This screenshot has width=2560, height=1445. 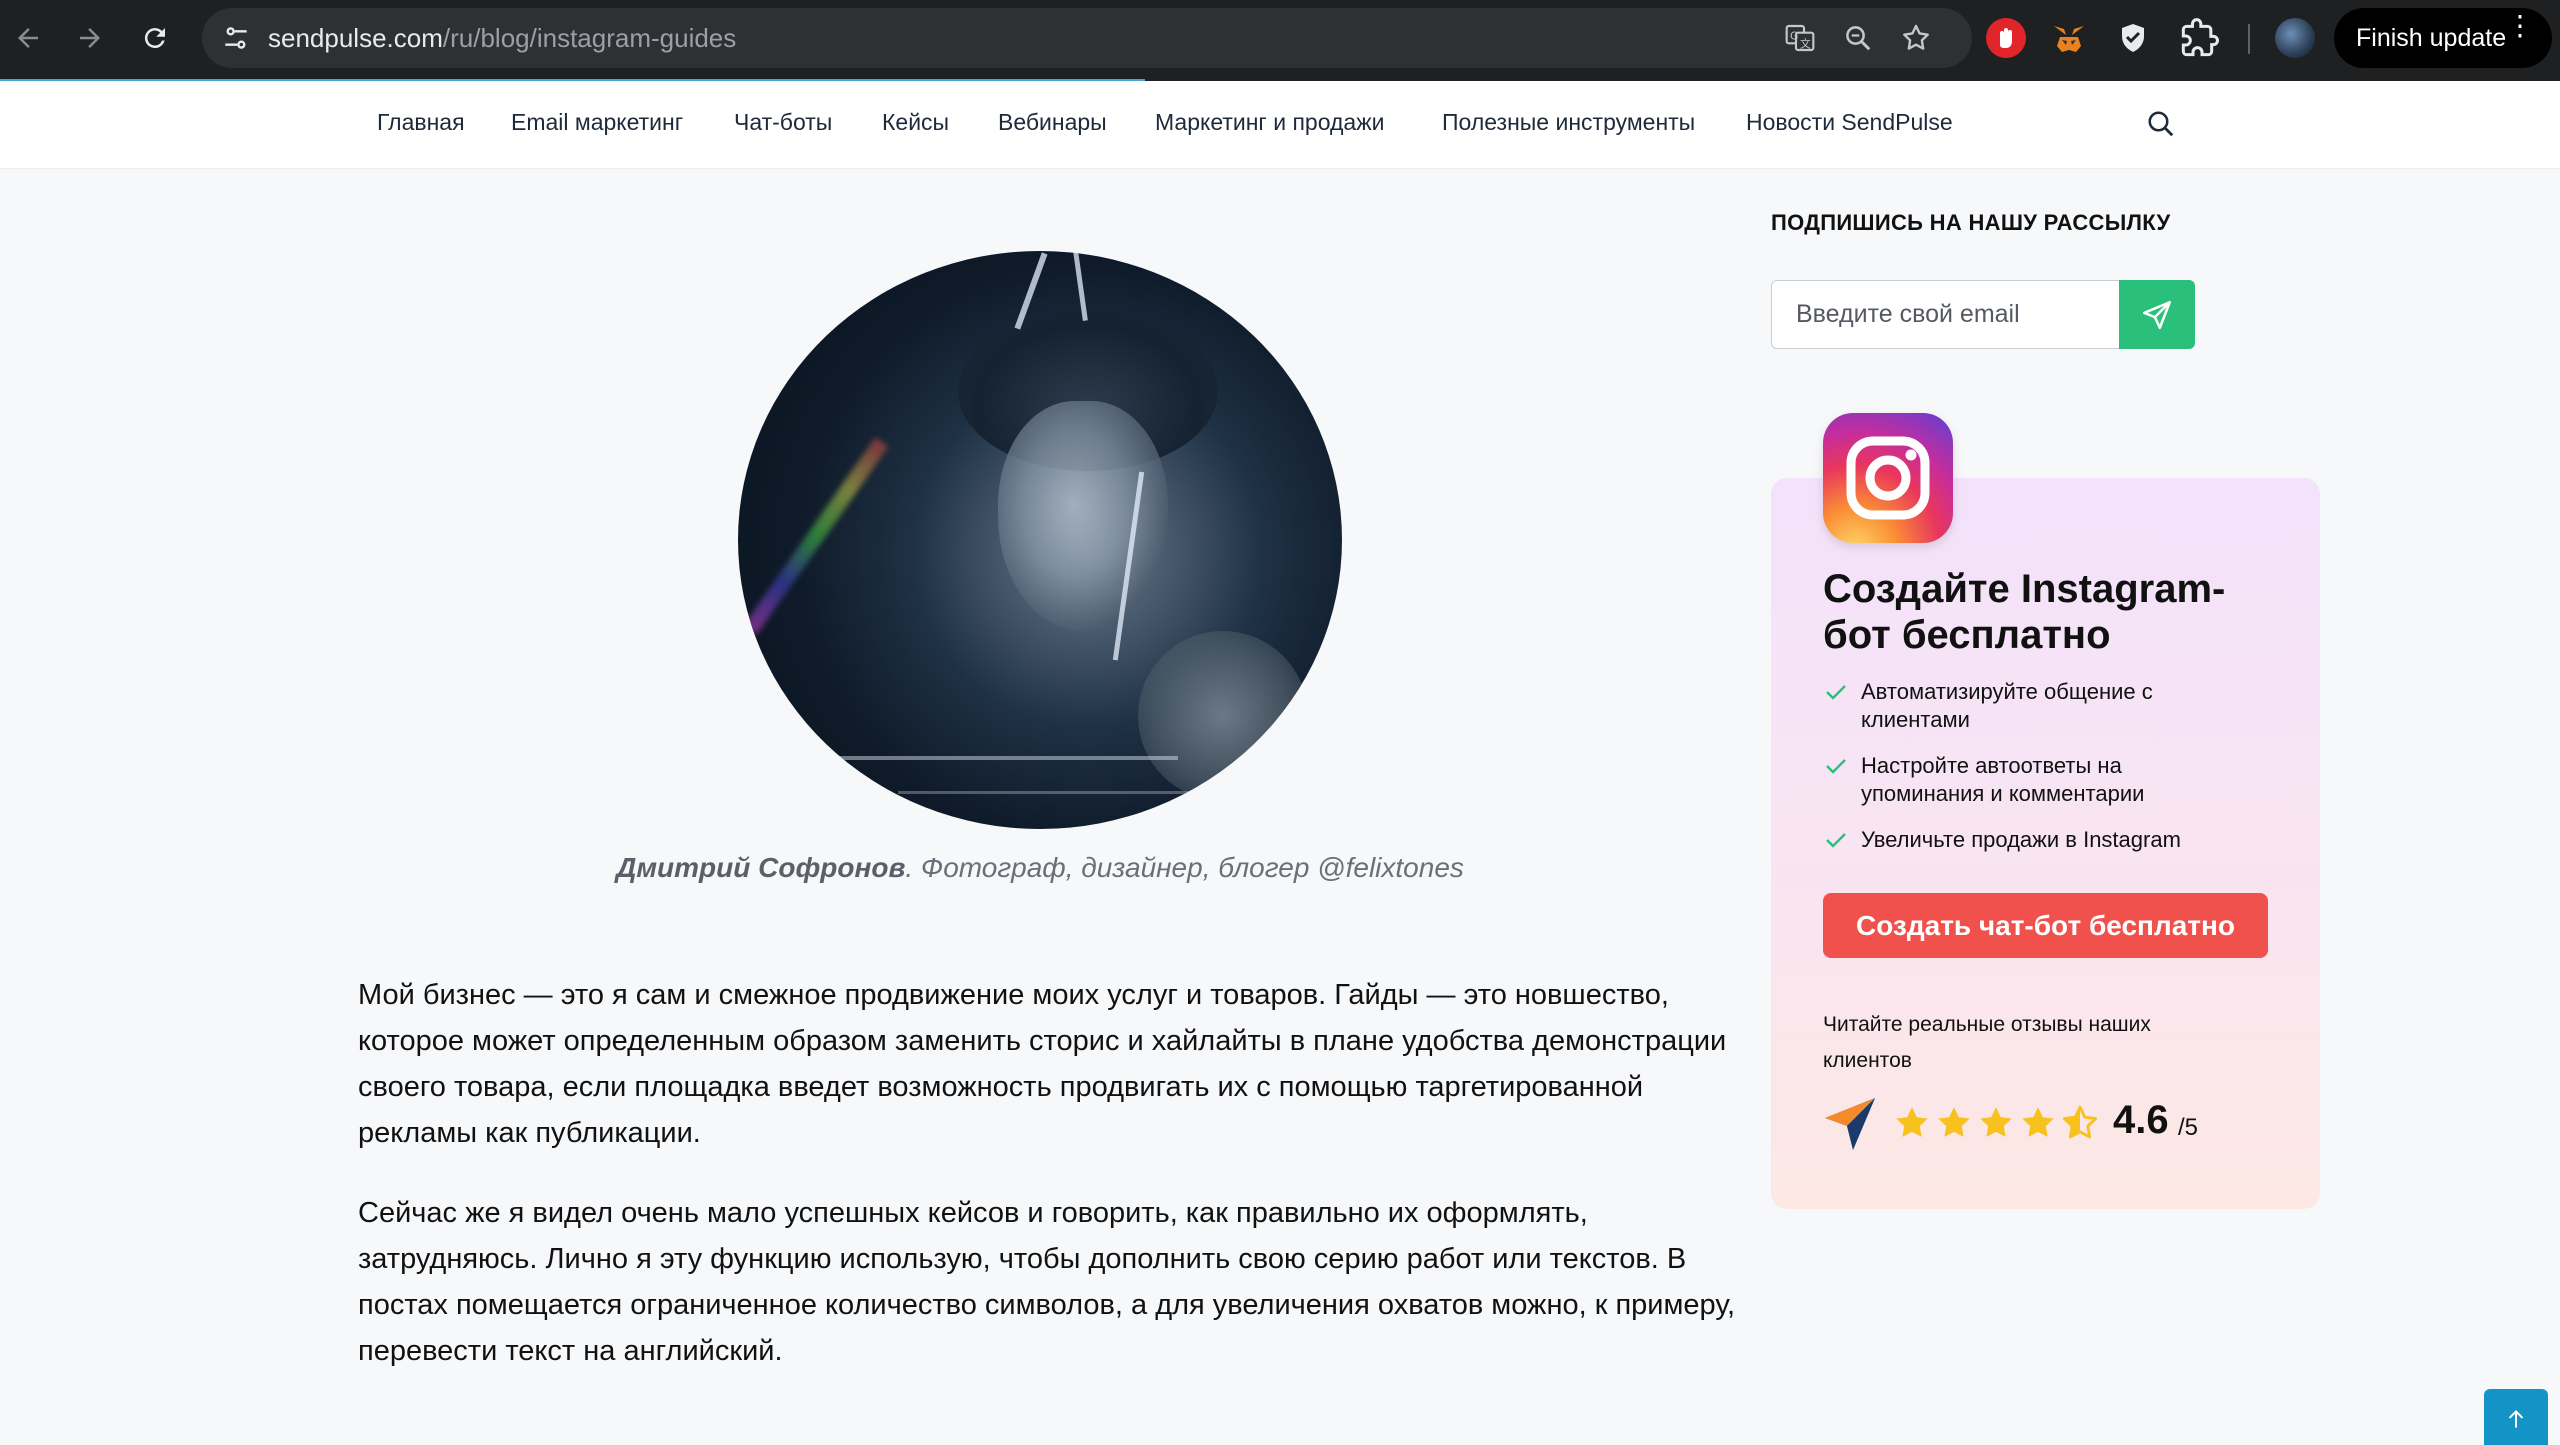 What do you see at coordinates (1888, 478) in the screenshot?
I see `instagram-logo-icon` at bounding box center [1888, 478].